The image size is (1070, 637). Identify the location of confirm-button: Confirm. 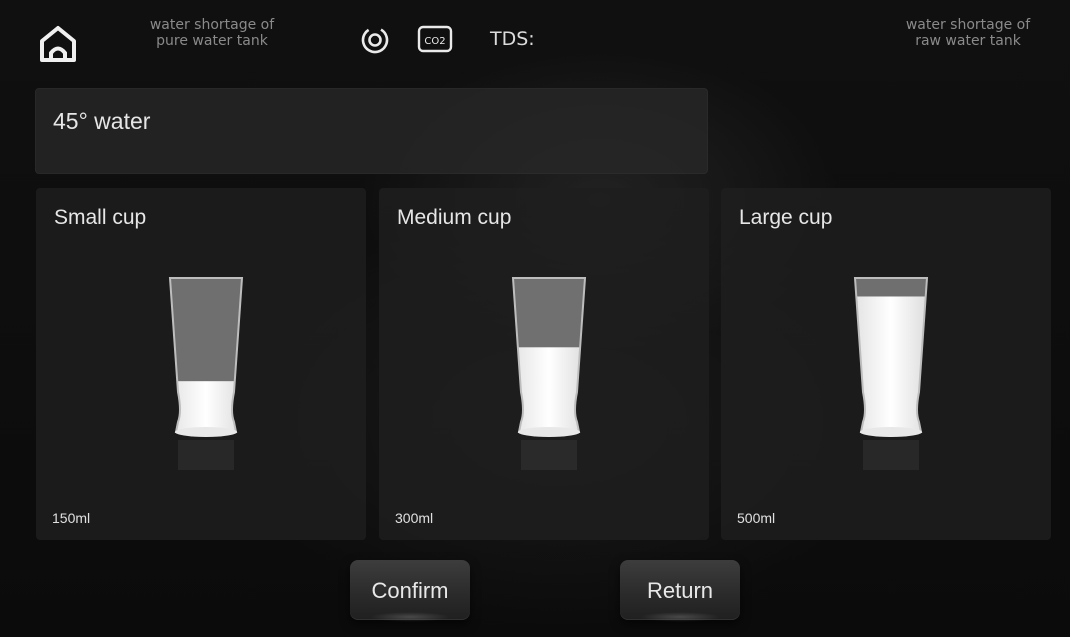
(410, 590).